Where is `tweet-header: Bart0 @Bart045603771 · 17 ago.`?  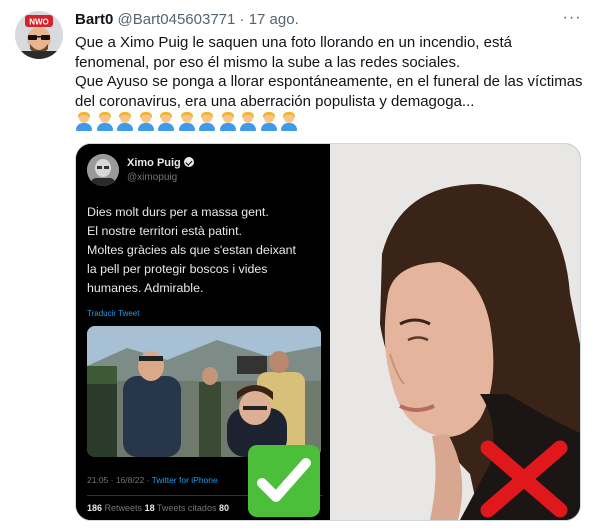 tweet-header: Bart0 @Bart045603771 · 17 ago. is located at coordinates (318, 20).